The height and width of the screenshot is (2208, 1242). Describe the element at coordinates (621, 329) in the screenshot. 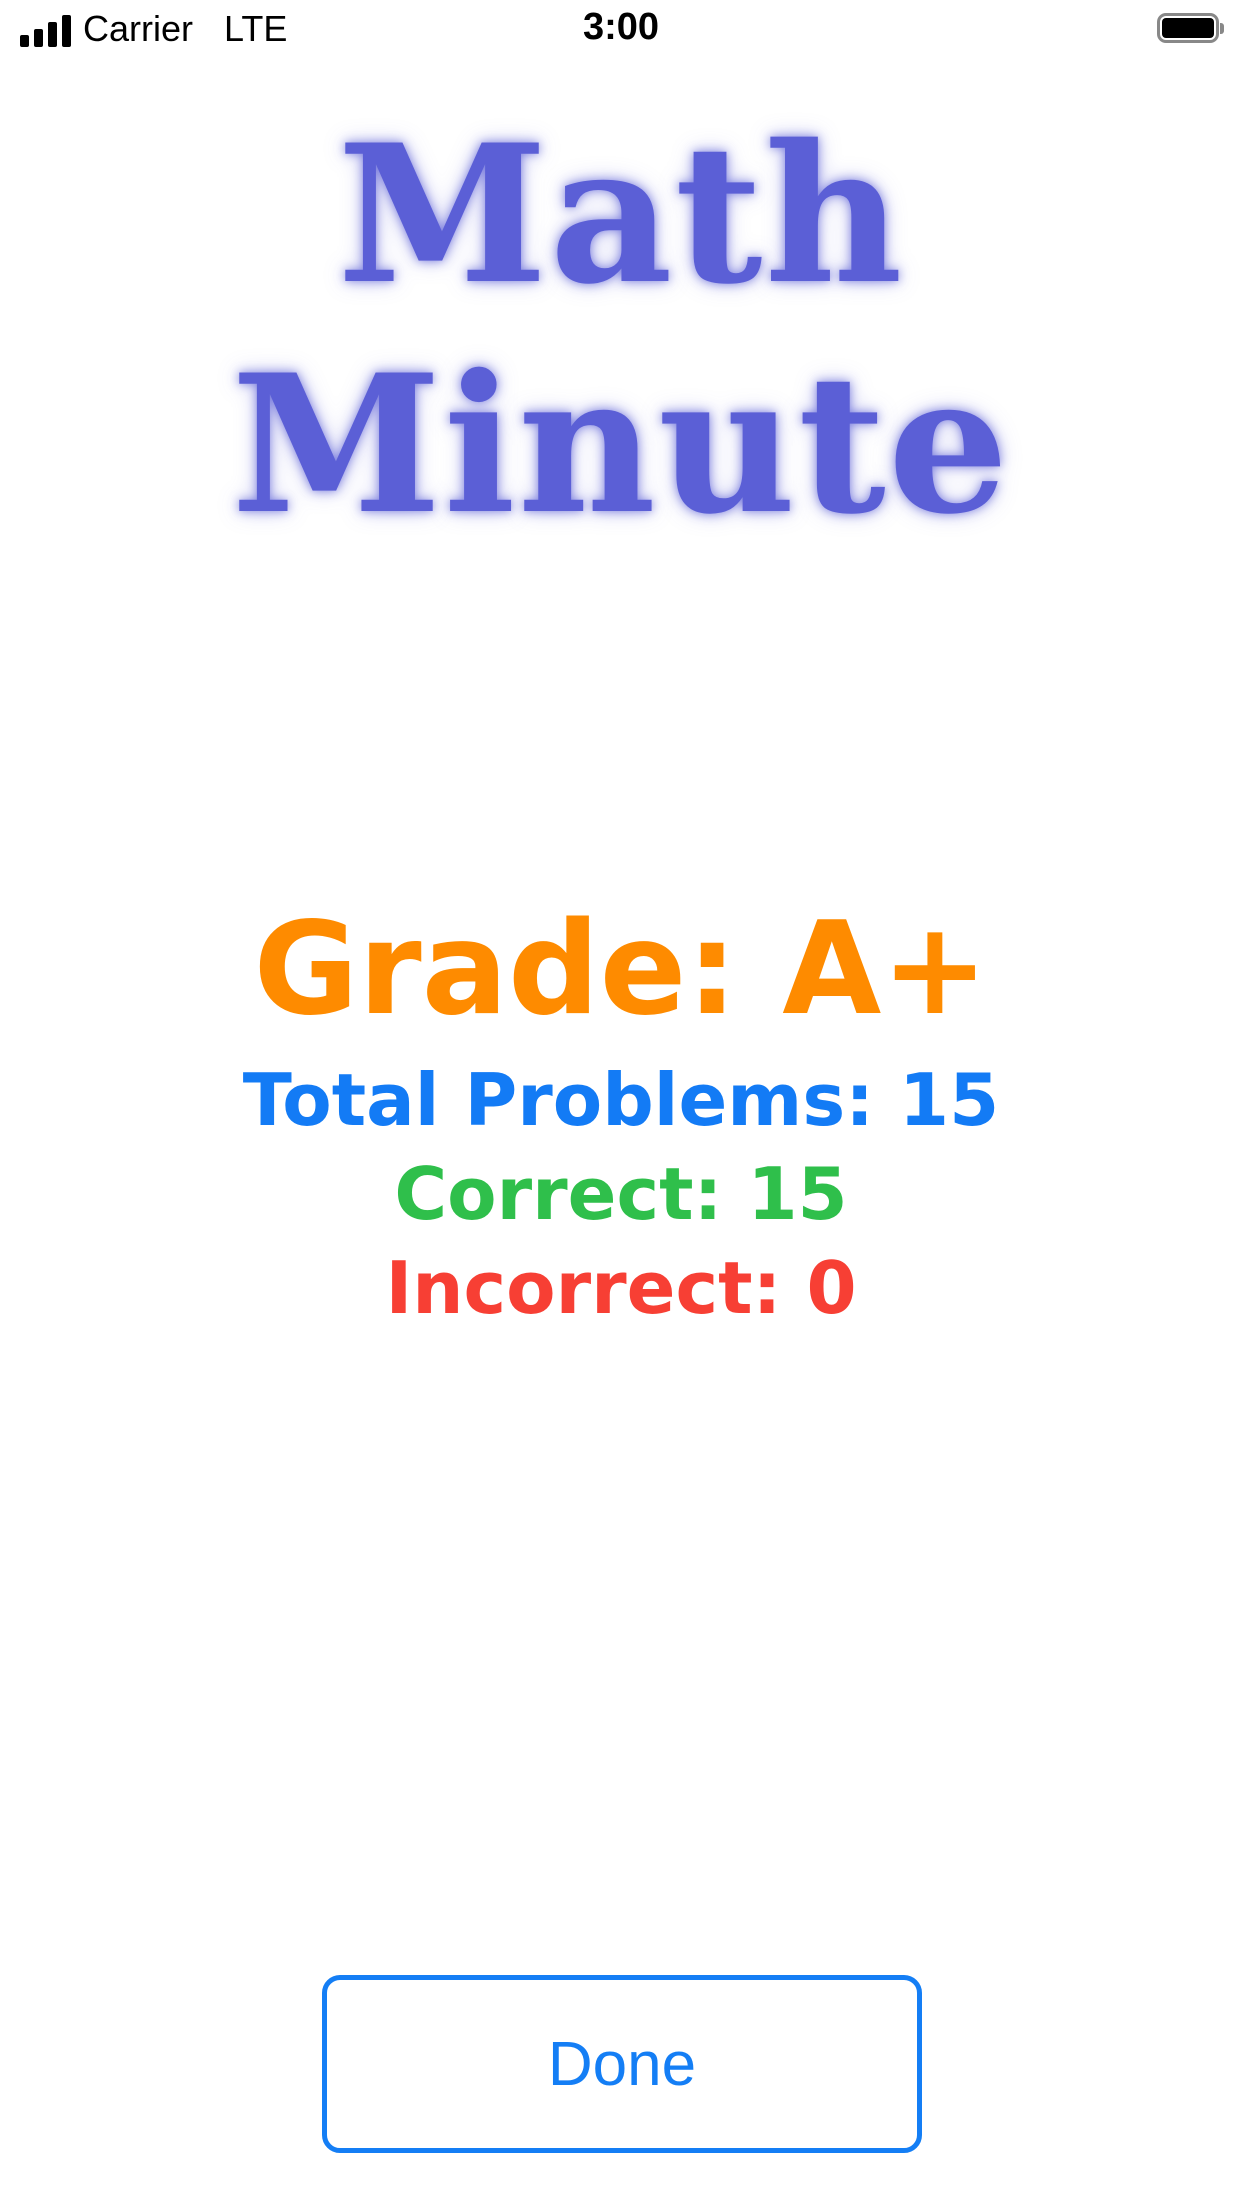

I see `app-title: Math Minute` at that location.